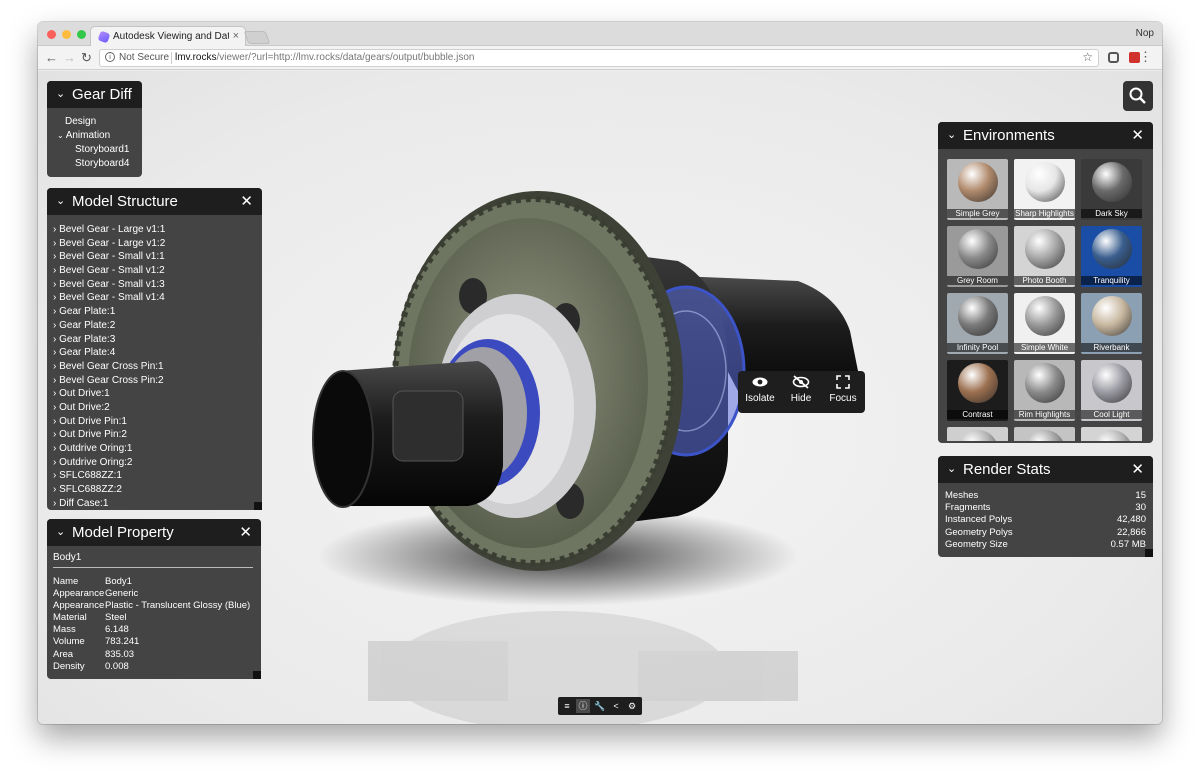 The width and height of the screenshot is (1200, 778). I want to click on structure-tree-item-label: Bevel Gear - Small v1:3, so click(112, 284).